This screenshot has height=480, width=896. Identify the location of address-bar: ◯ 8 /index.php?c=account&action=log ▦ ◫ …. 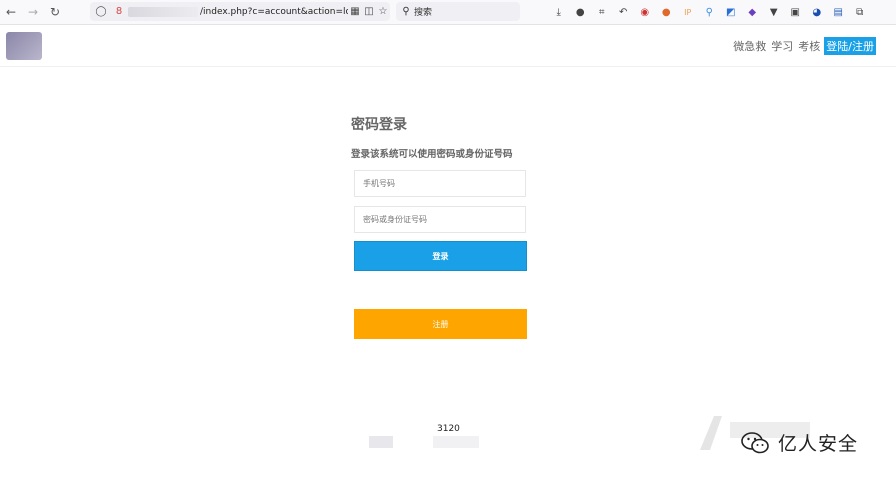
(240, 11).